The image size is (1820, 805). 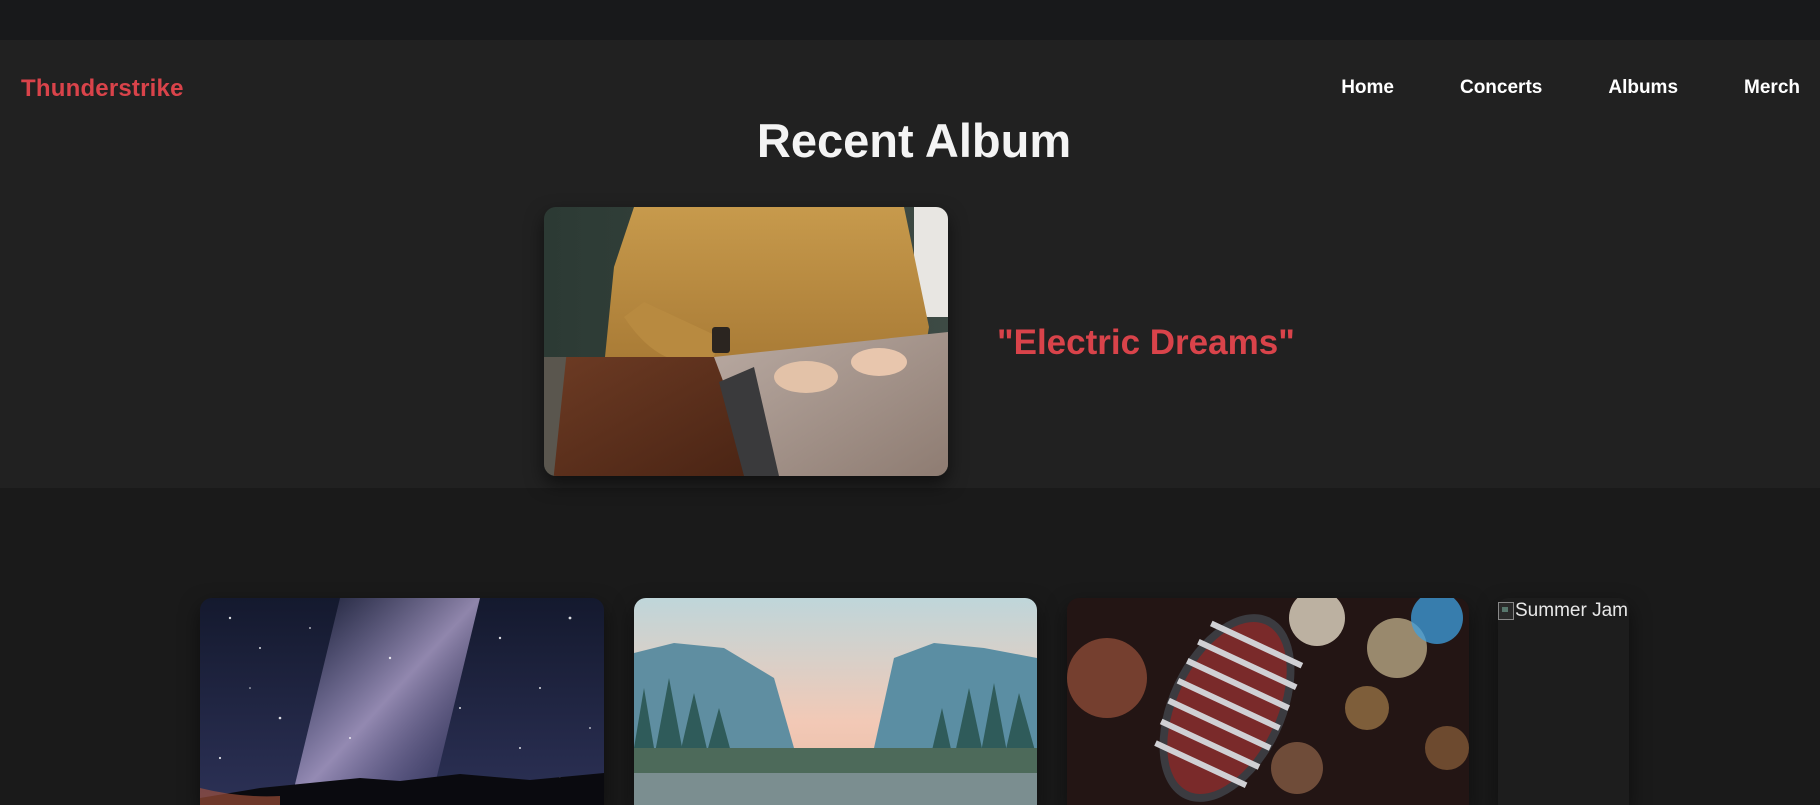 I want to click on nav-item-home: Home, so click(x=1367, y=88).